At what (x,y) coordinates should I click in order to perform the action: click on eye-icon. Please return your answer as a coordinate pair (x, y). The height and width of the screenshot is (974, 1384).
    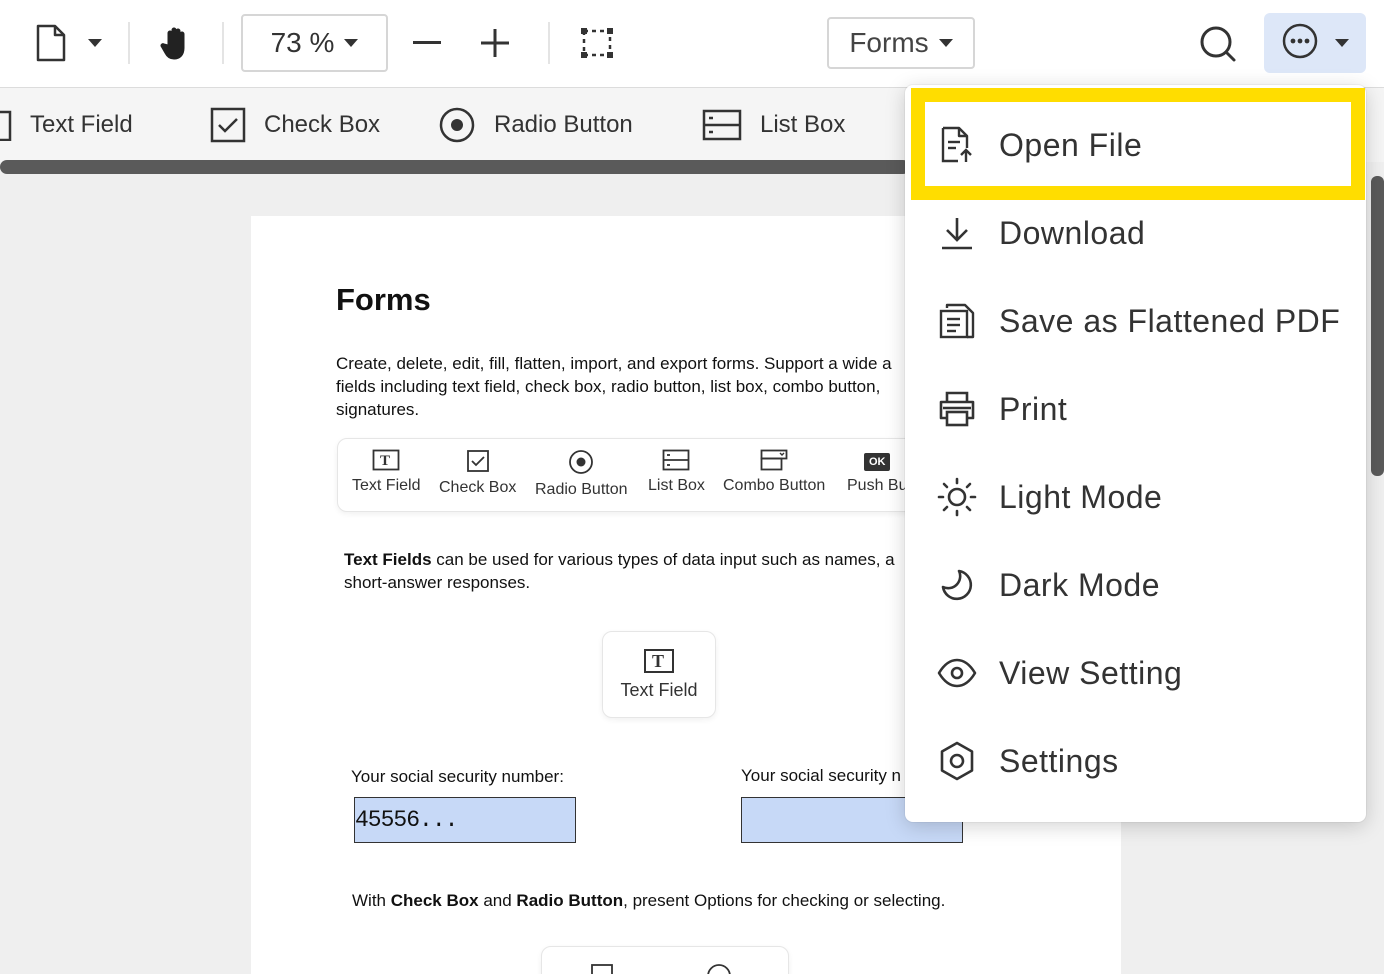
    Looking at the image, I should click on (957, 673).